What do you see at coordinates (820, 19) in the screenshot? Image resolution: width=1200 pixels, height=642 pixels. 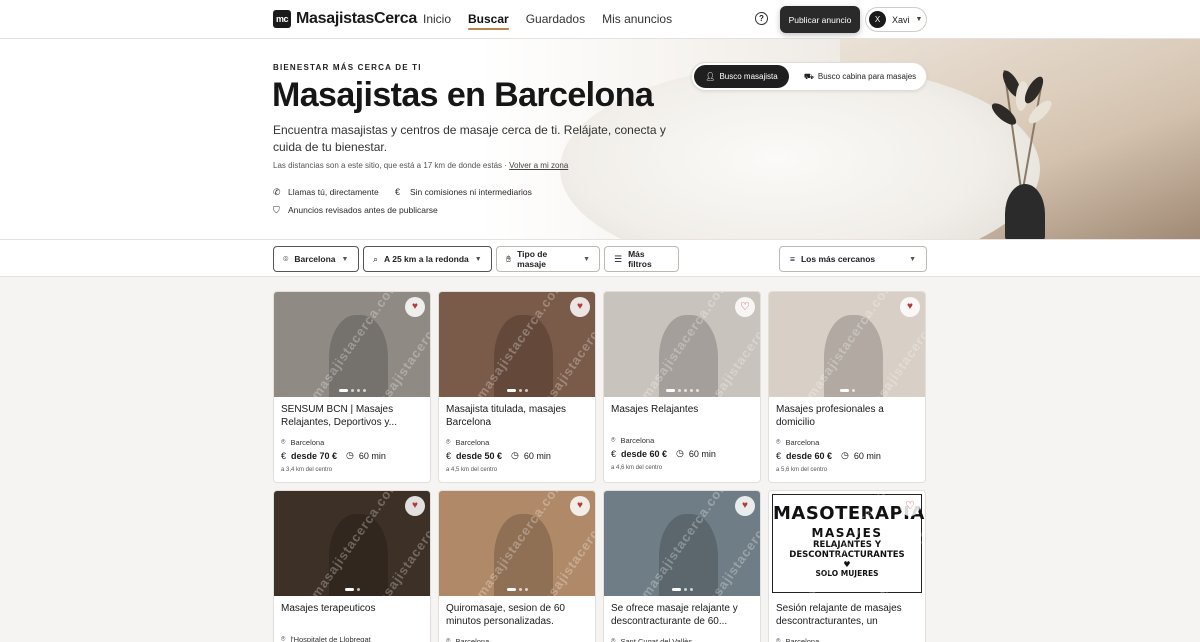 I see `publish-button: Publicar anuncio` at bounding box center [820, 19].